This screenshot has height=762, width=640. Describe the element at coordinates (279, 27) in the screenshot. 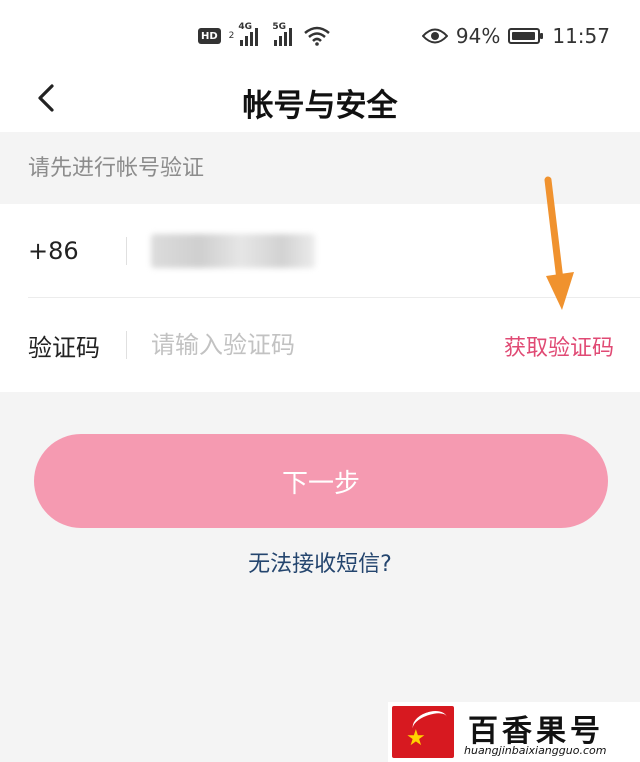

I see `network-type-5g: 5G` at that location.